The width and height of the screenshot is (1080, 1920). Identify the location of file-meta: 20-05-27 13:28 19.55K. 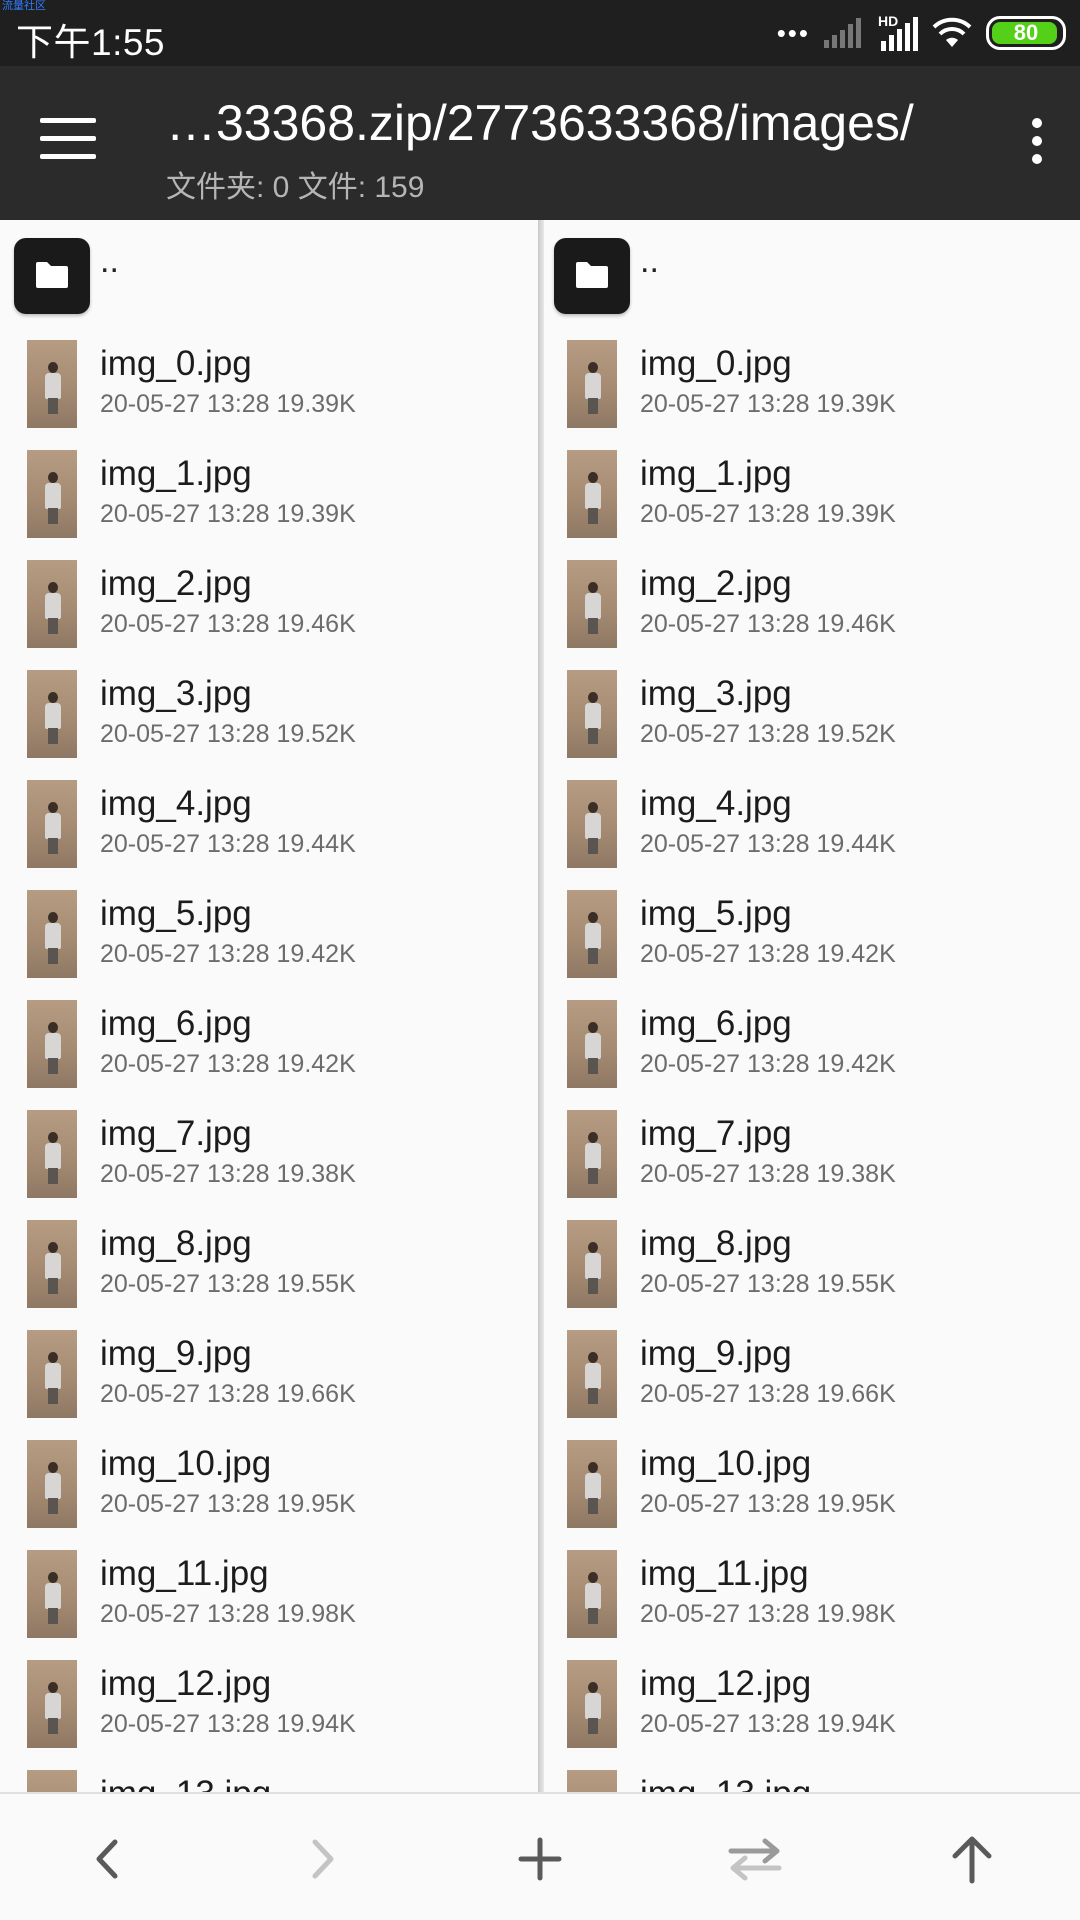
(228, 1284).